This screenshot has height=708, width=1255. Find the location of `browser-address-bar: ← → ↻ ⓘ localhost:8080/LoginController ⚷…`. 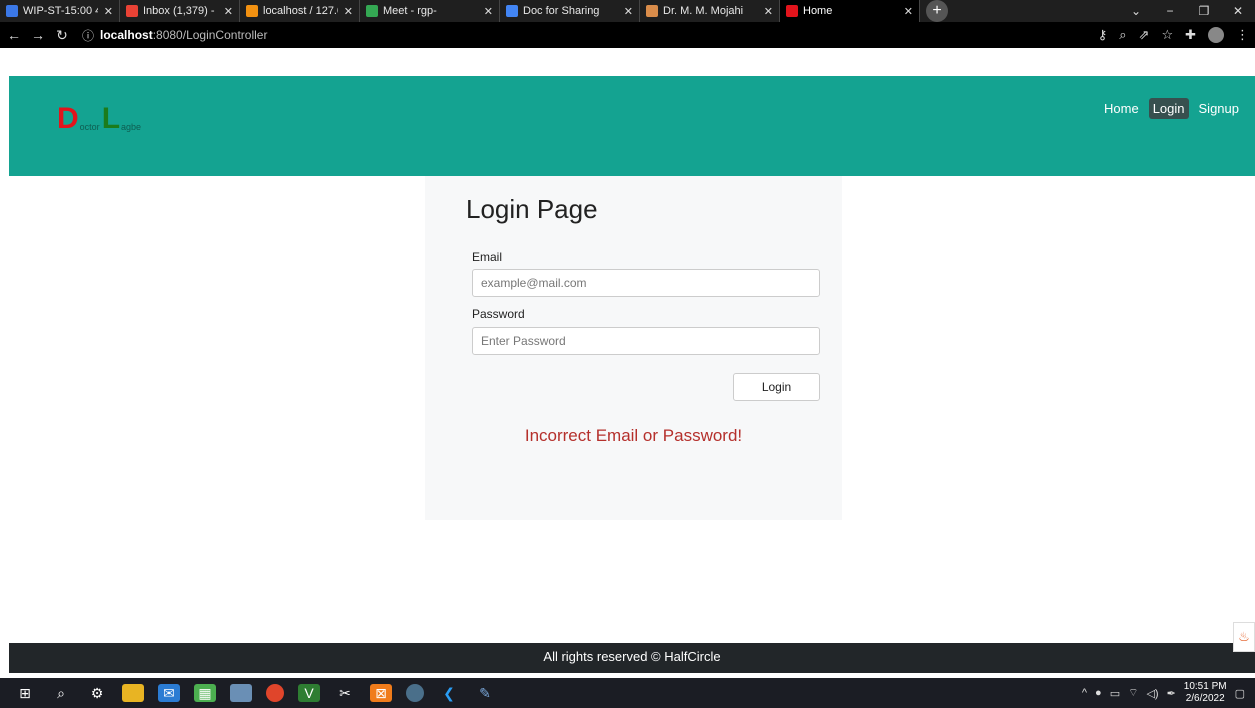

browser-address-bar: ← → ↻ ⓘ localhost:8080/LoginController ⚷… is located at coordinates (627, 35).